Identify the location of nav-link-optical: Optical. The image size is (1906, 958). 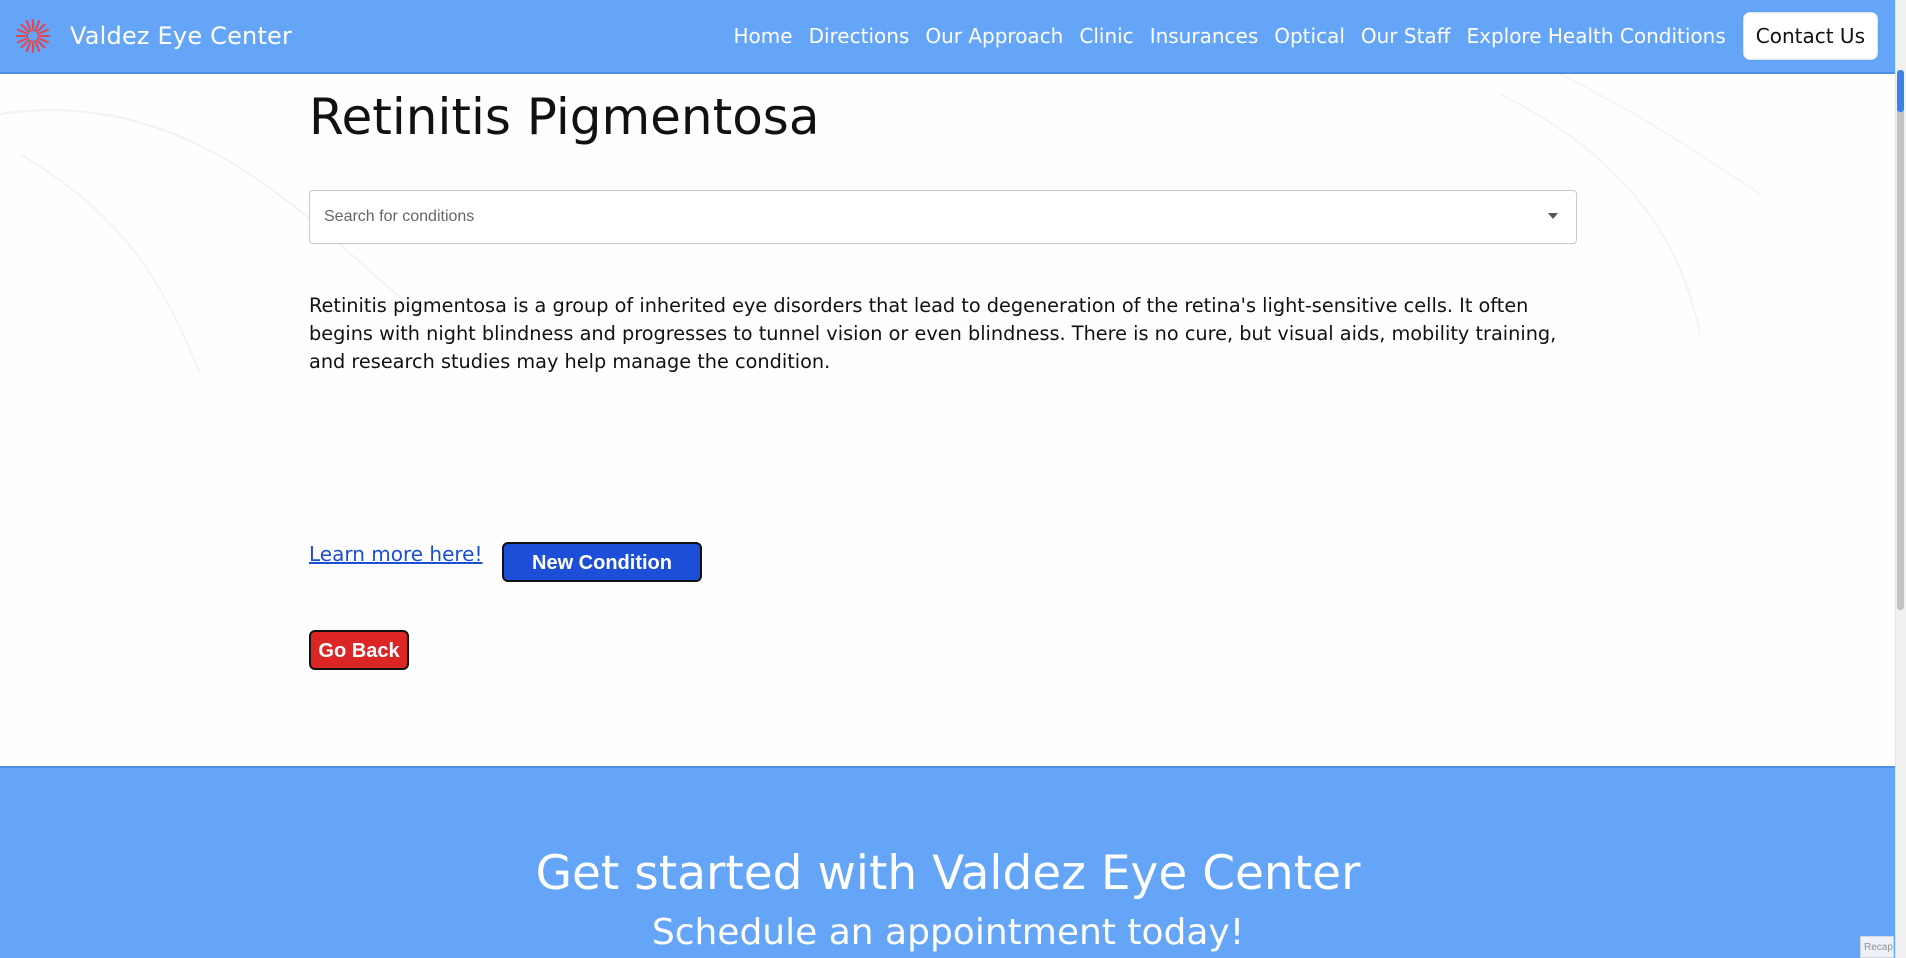
(1309, 36).